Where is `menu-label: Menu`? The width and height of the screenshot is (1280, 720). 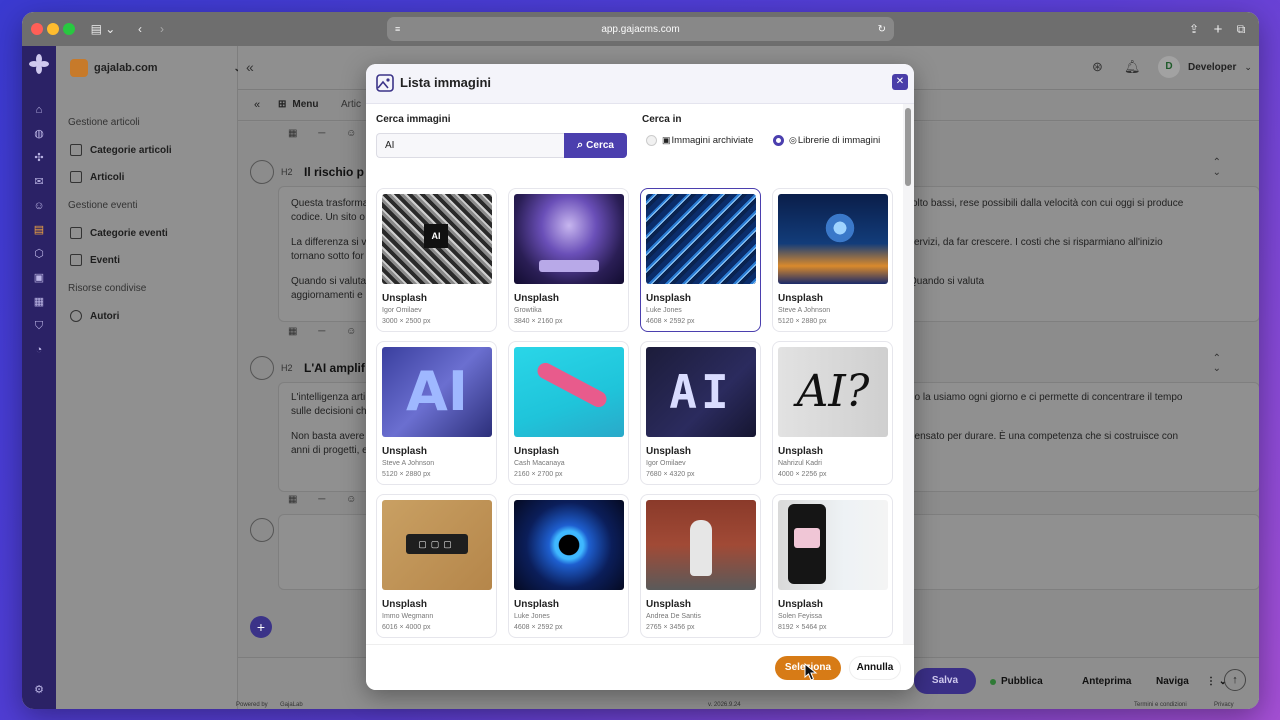
menu-label: Menu is located at coordinates (305, 104).